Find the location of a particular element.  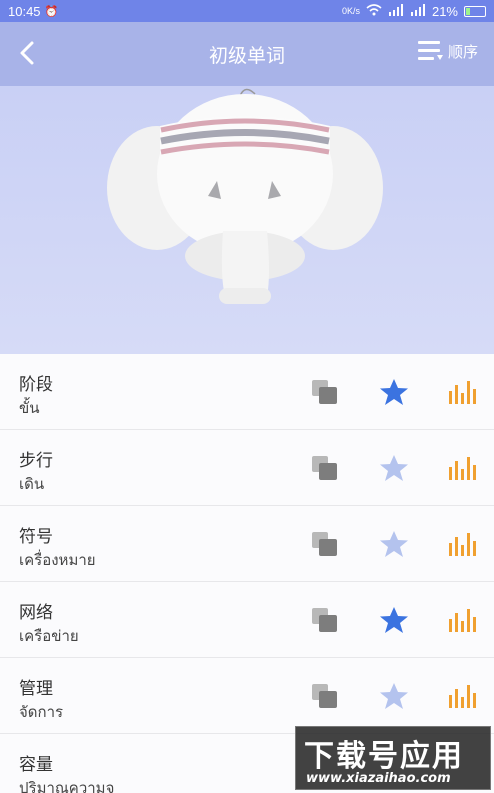

word-thai: จัดการ is located at coordinates (41, 712).